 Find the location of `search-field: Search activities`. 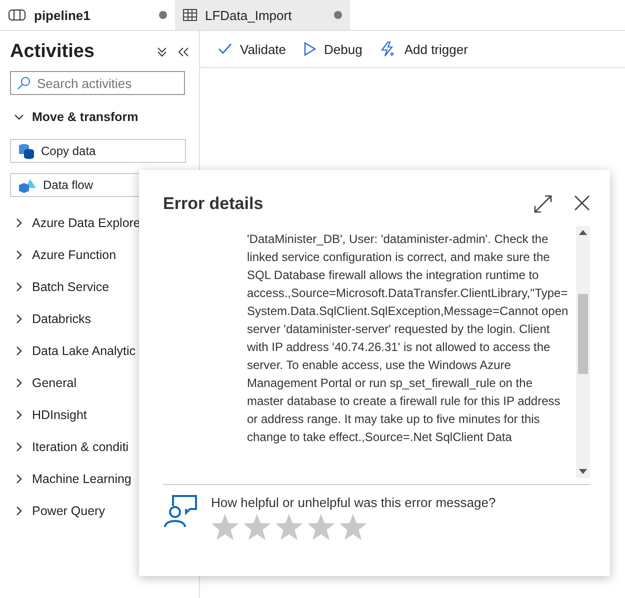

search-field: Search activities is located at coordinates (97, 83).